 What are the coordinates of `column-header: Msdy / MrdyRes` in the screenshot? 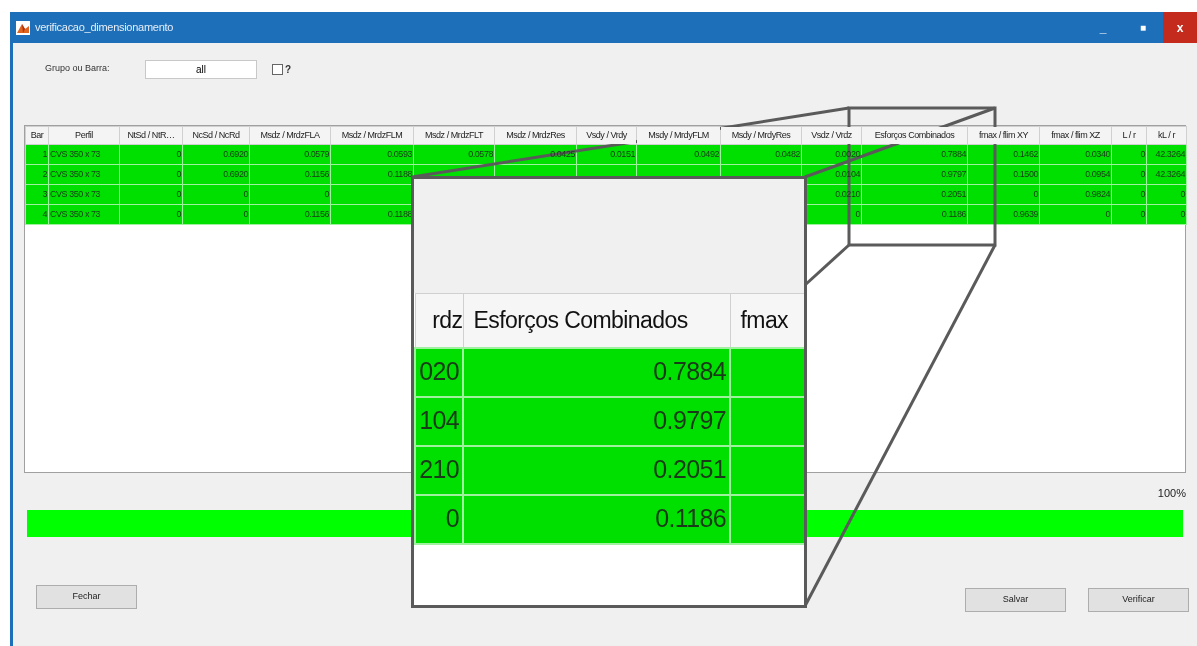 It's located at (761, 135).